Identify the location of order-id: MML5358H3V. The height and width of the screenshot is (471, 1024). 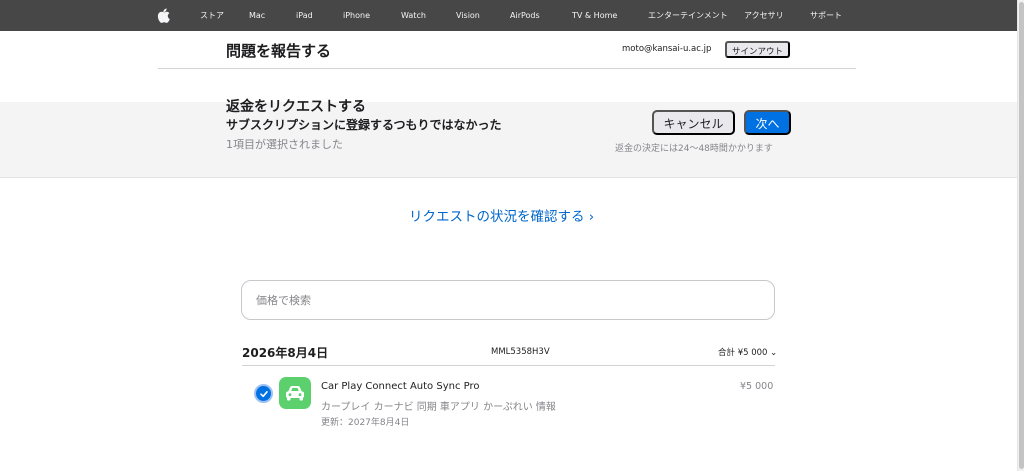
(520, 352).